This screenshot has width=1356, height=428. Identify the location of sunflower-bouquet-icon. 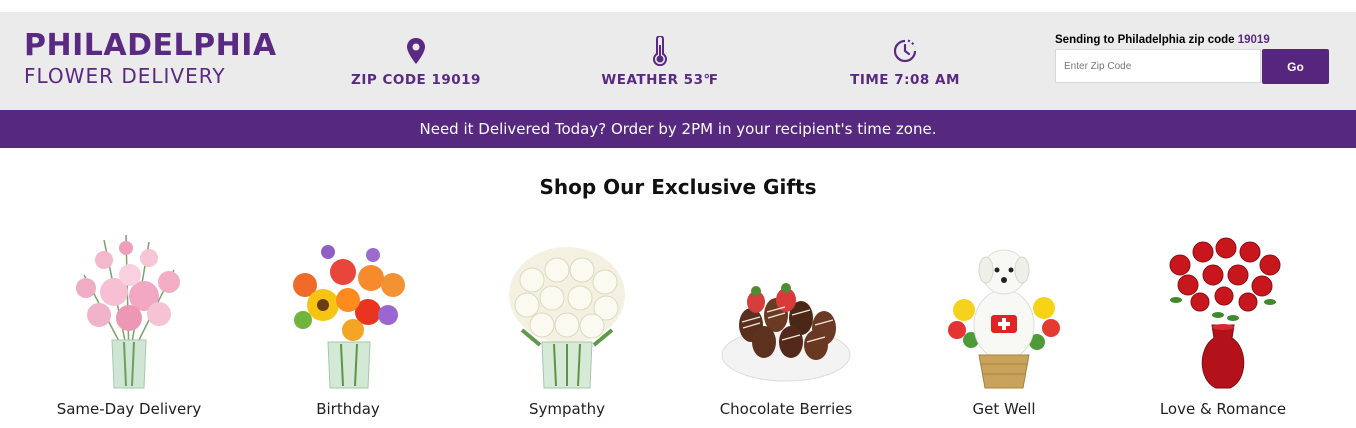
(348, 310).